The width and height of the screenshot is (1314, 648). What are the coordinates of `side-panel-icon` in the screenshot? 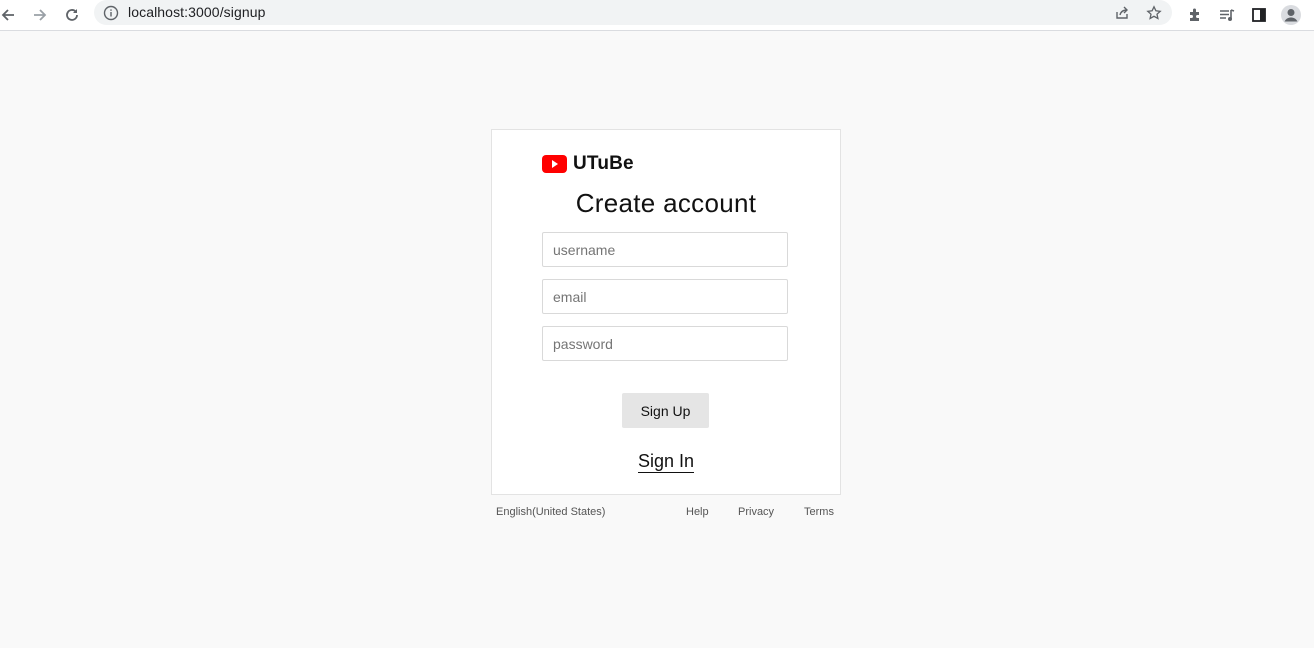 It's located at (1259, 15).